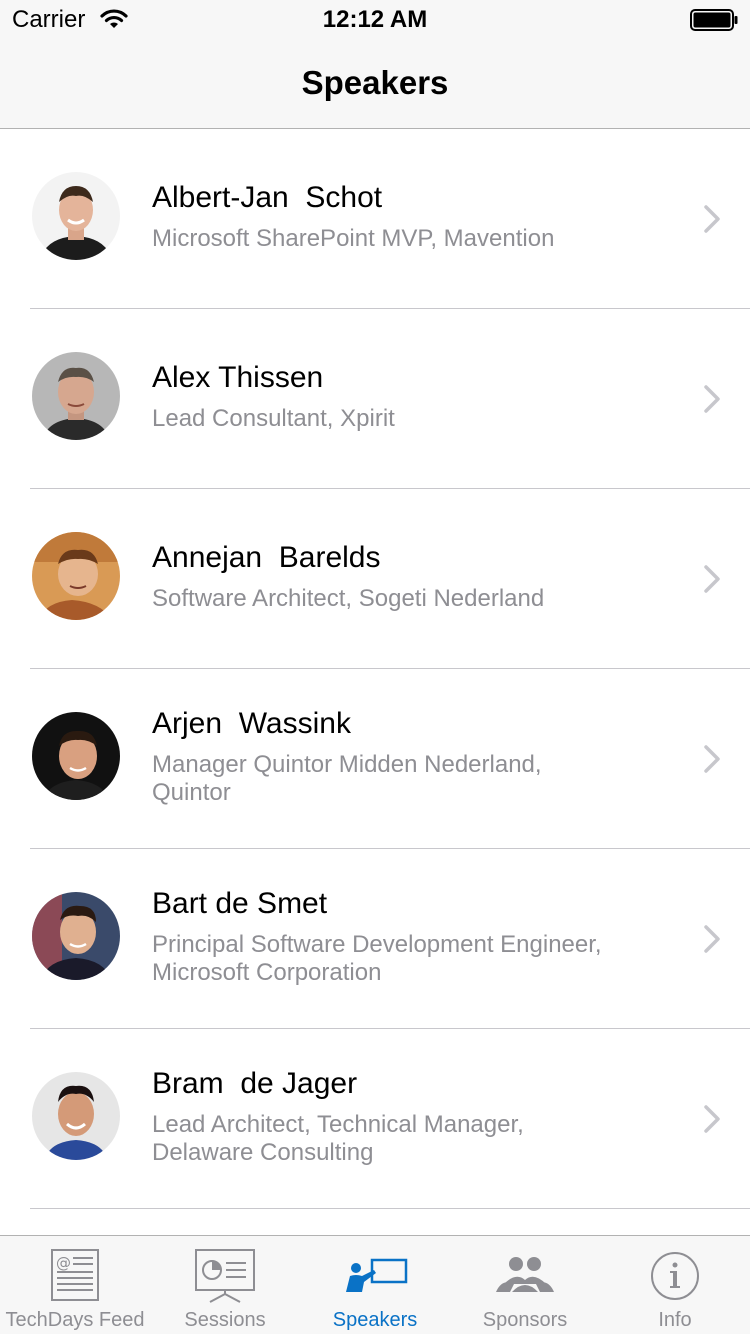 The width and height of the screenshot is (750, 1334). What do you see at coordinates (273, 418) in the screenshot?
I see `speaker-title-line: Lead Consultant, Xpirit` at bounding box center [273, 418].